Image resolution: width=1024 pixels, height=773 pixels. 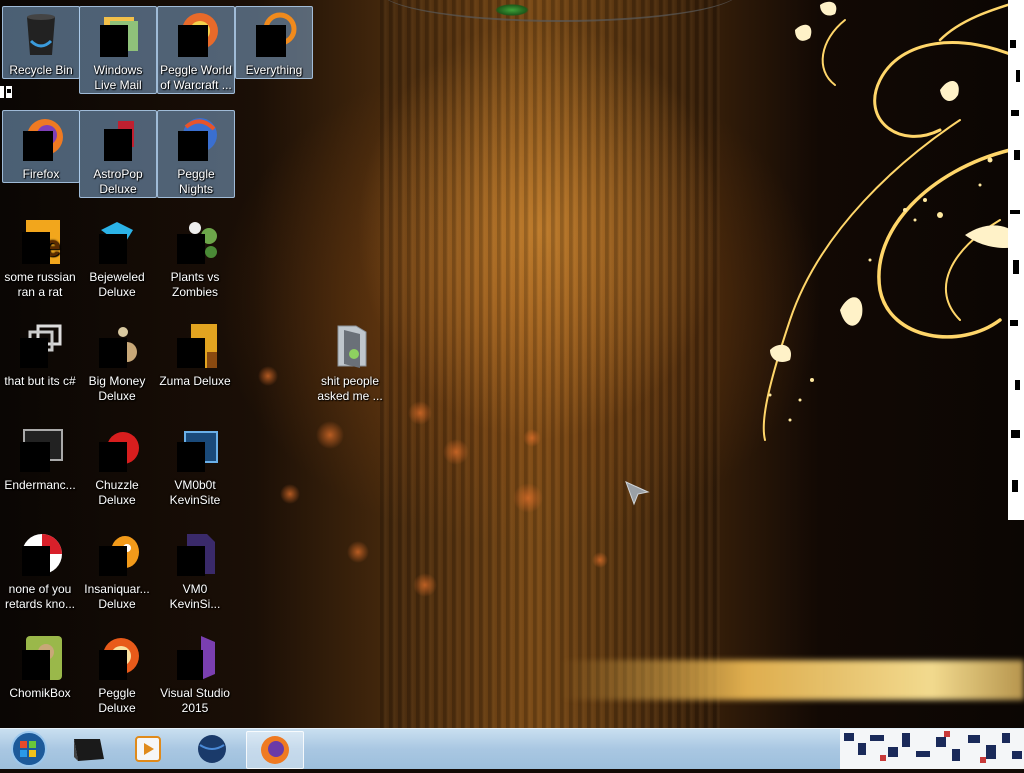 I want to click on desktop-icon-label: Everything, so click(x=274, y=70).